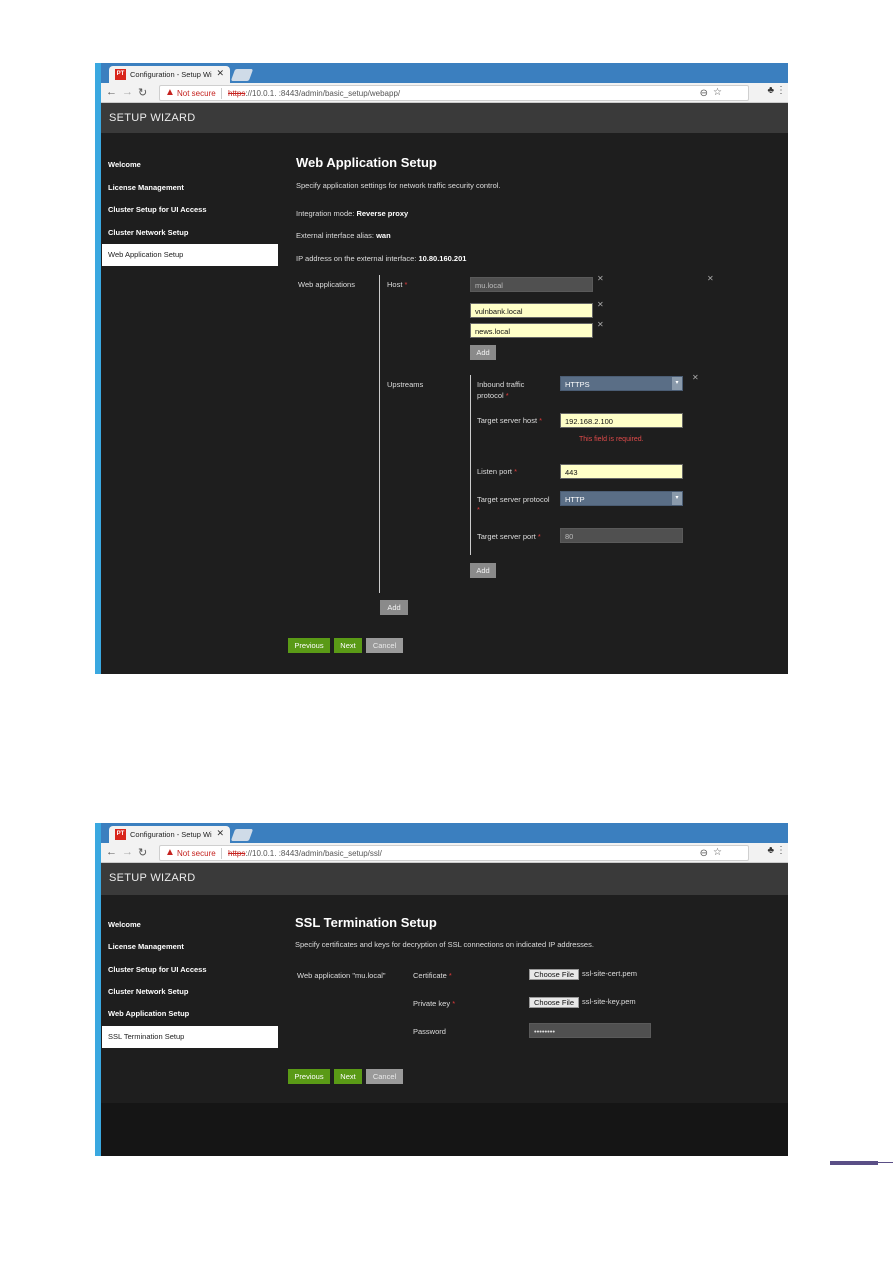 Image resolution: width=893 pixels, height=1263 pixels. I want to click on password-input: ••••••••, so click(590, 1030).